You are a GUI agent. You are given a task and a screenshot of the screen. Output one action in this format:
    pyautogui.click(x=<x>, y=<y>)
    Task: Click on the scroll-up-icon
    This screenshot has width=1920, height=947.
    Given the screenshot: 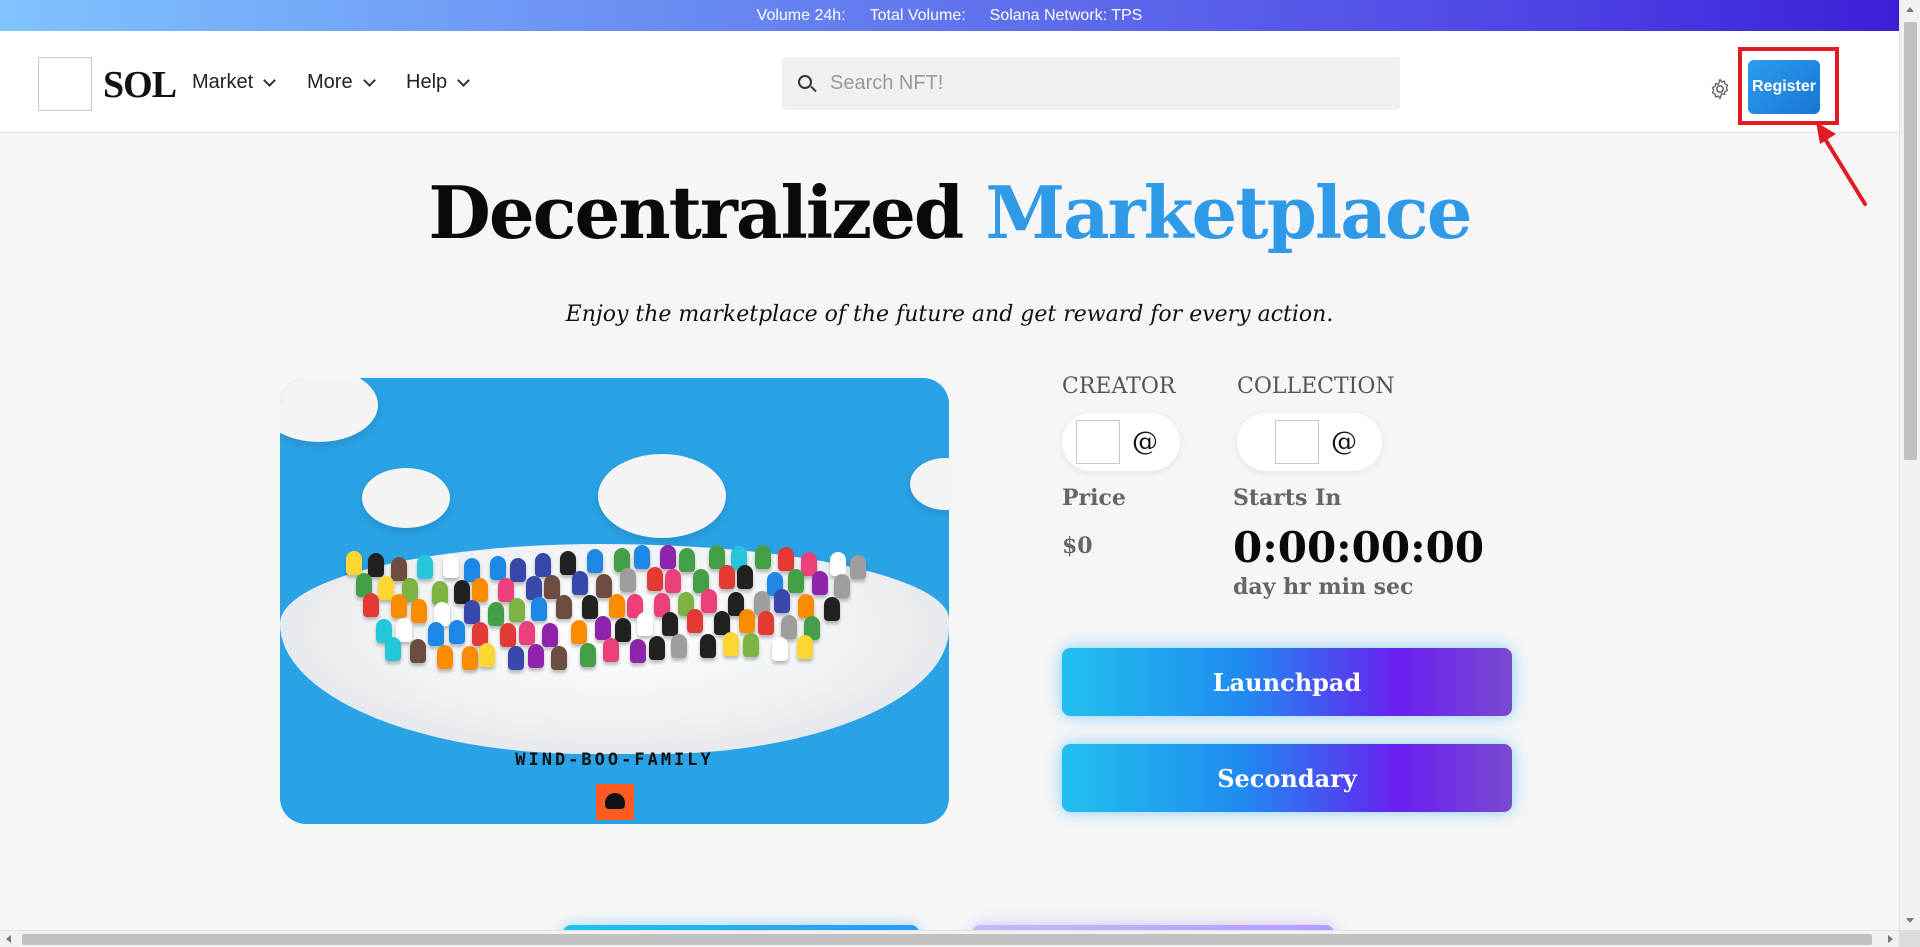 What is the action you would take?
    pyautogui.click(x=1910, y=9)
    